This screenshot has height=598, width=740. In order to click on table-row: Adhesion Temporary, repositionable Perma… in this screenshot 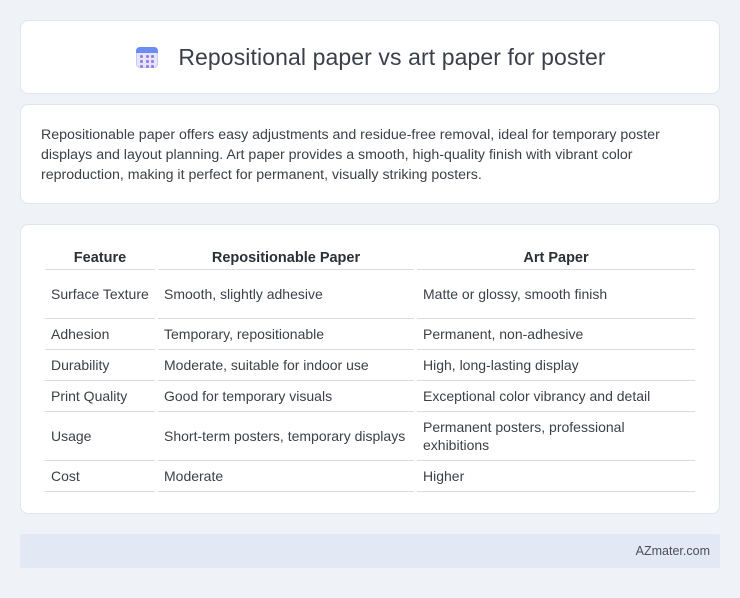, I will do `click(370, 334)`.